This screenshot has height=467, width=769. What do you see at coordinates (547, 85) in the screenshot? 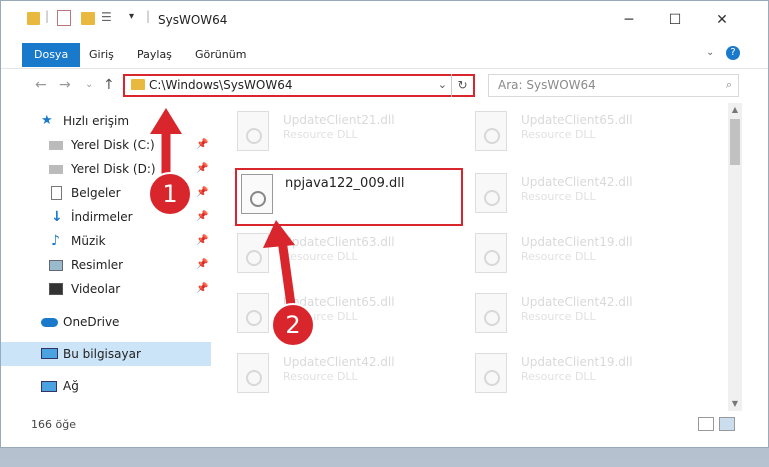
I see `search-placeholder: Ara: SysWOW64` at bounding box center [547, 85].